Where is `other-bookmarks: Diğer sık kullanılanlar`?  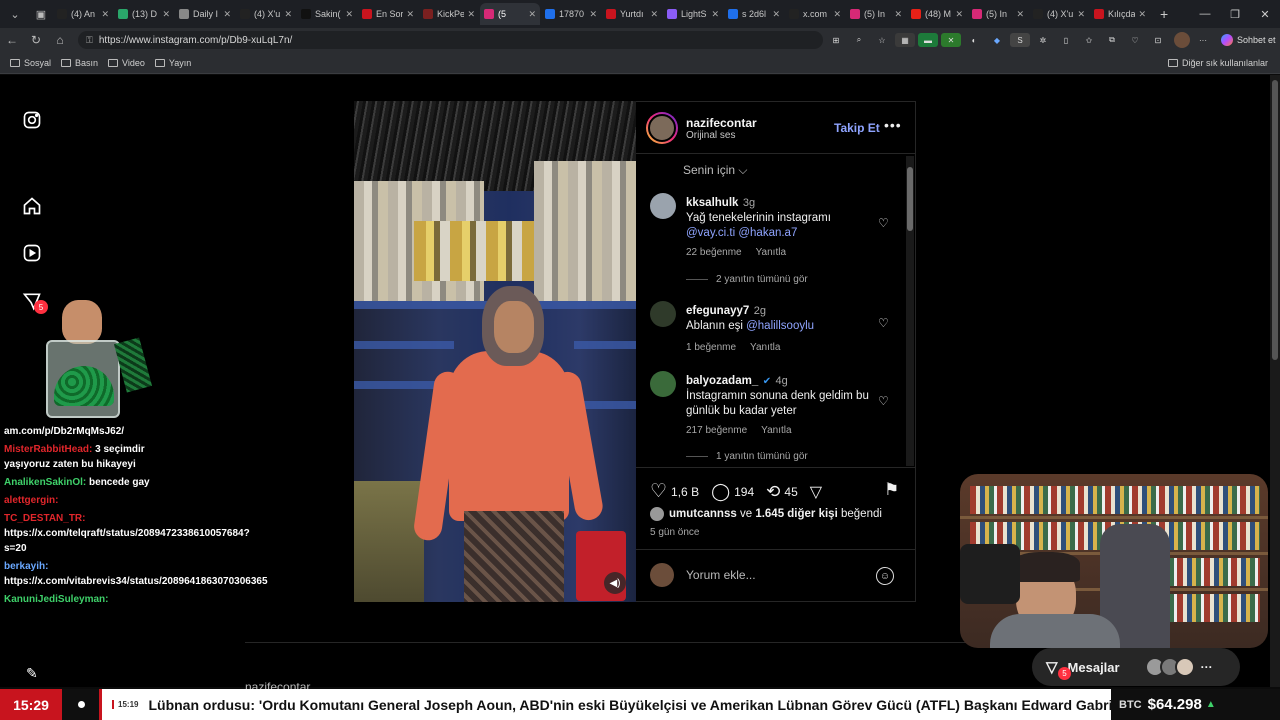
other-bookmarks: Diğer sık kullanılanlar is located at coordinates (1217, 63).